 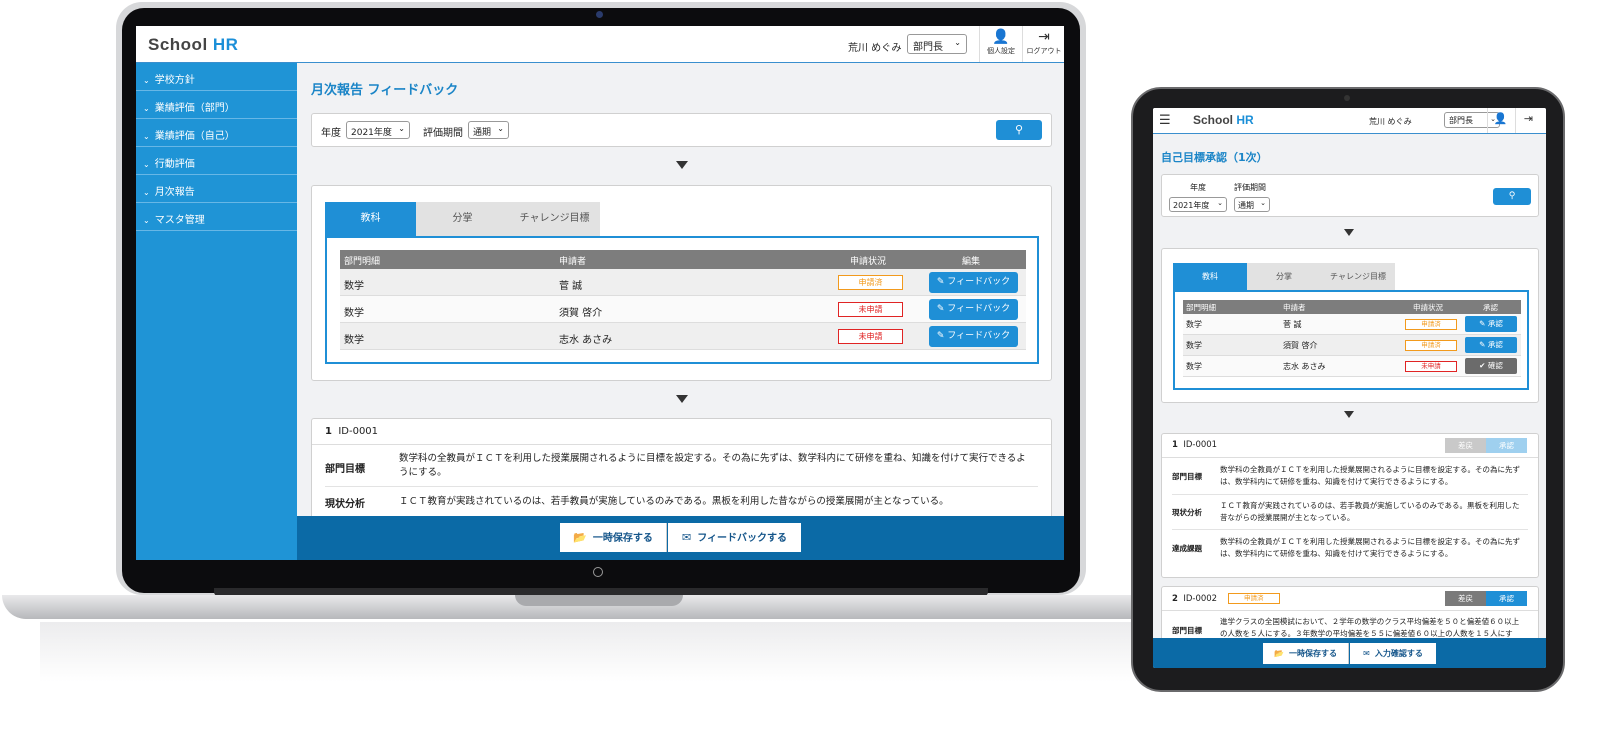 What do you see at coordinates (1043, 44) in the screenshot?
I see `logout-button: ⇥ ログアウト` at bounding box center [1043, 44].